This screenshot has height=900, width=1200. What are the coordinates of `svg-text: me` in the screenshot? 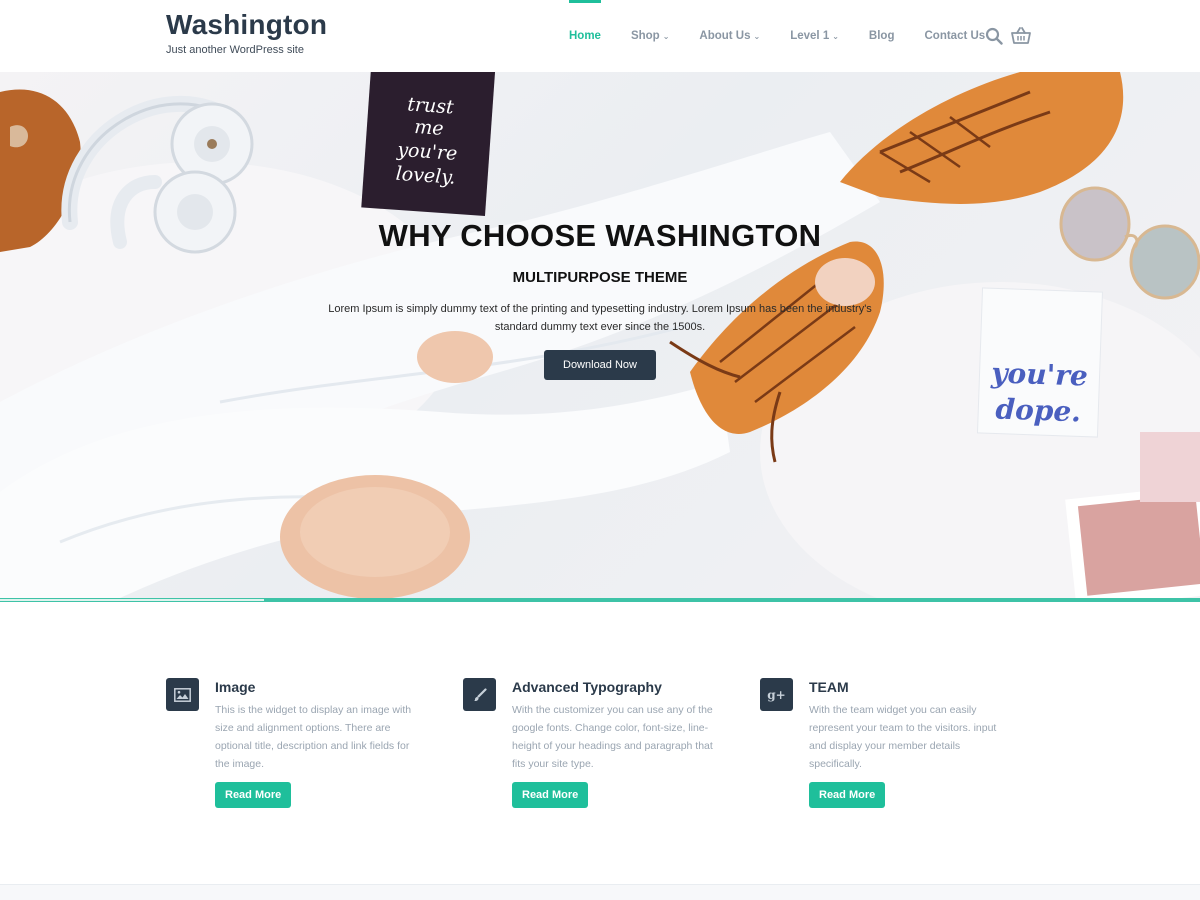 It's located at (429, 128).